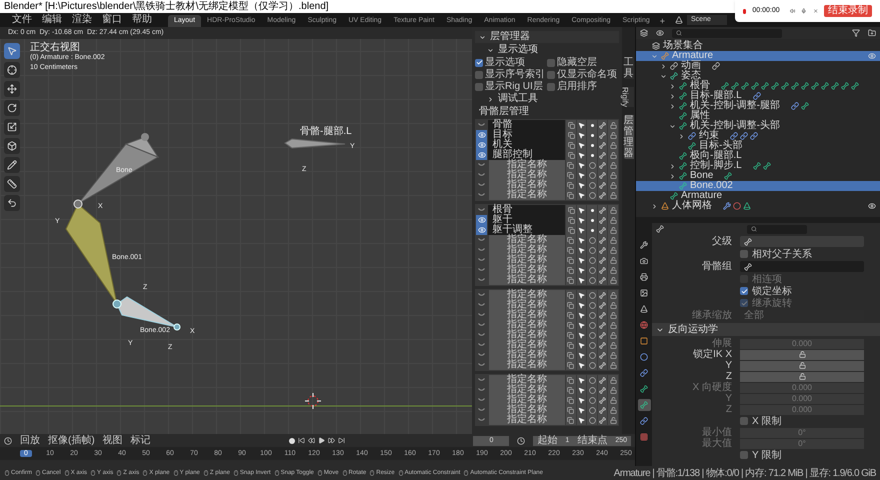  I want to click on stop-recording-button: 结束录制, so click(848, 11).